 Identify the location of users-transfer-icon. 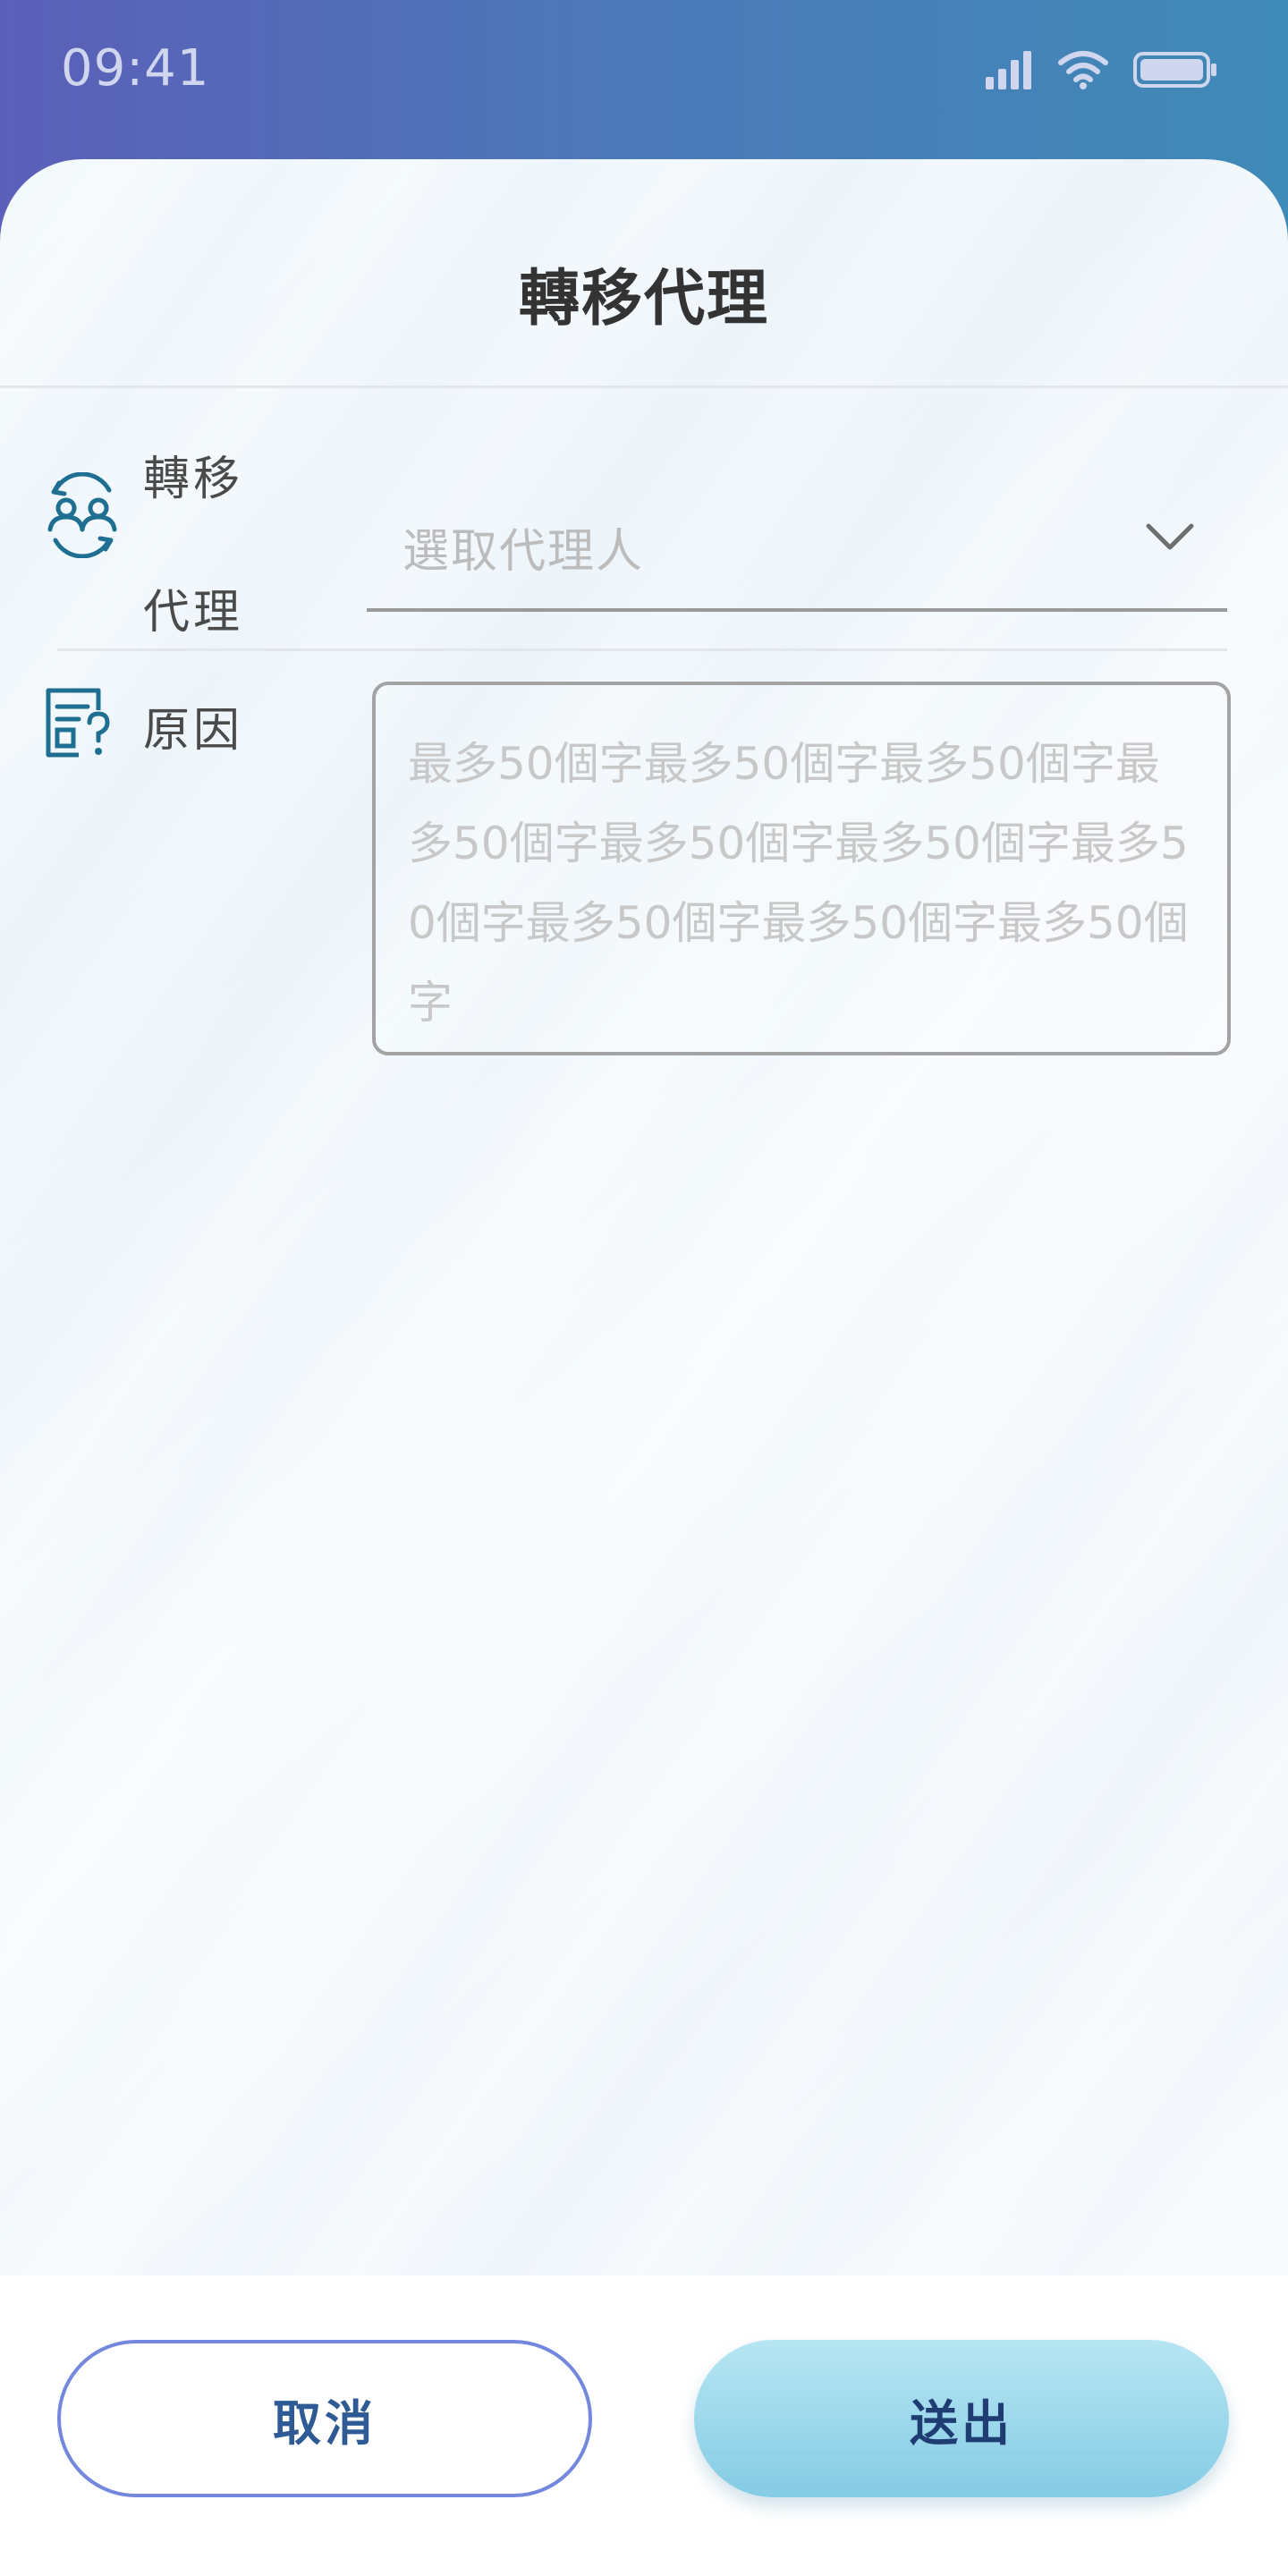
(82, 515).